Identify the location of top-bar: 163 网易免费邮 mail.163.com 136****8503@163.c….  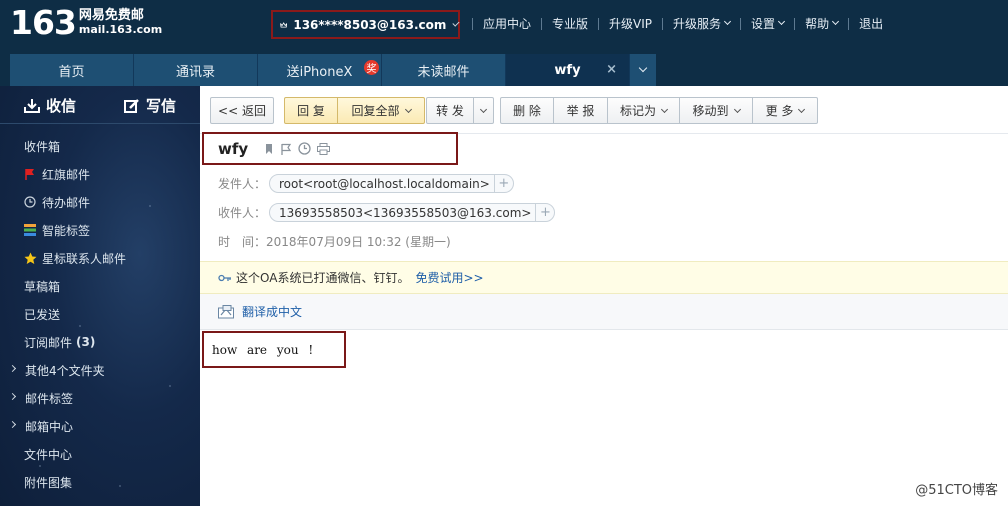
(504, 23).